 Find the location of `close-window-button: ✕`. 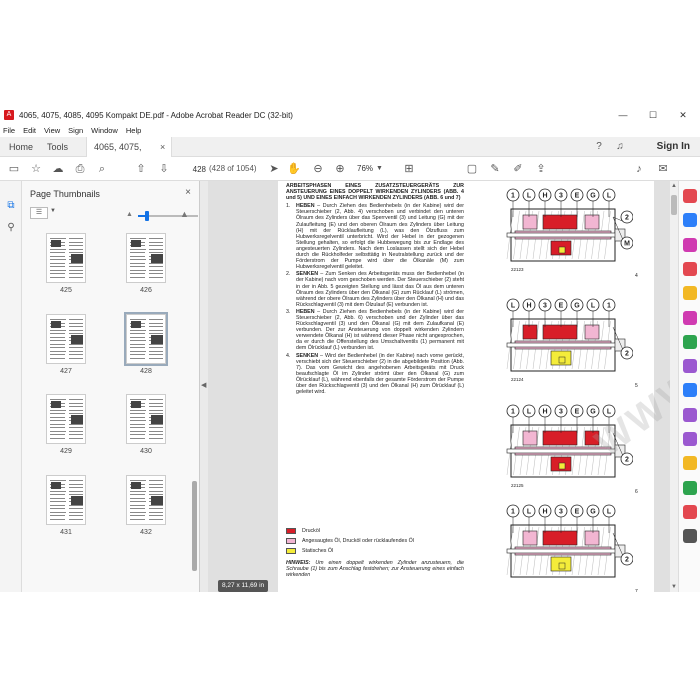

close-window-button: ✕ is located at coordinates (683, 115).